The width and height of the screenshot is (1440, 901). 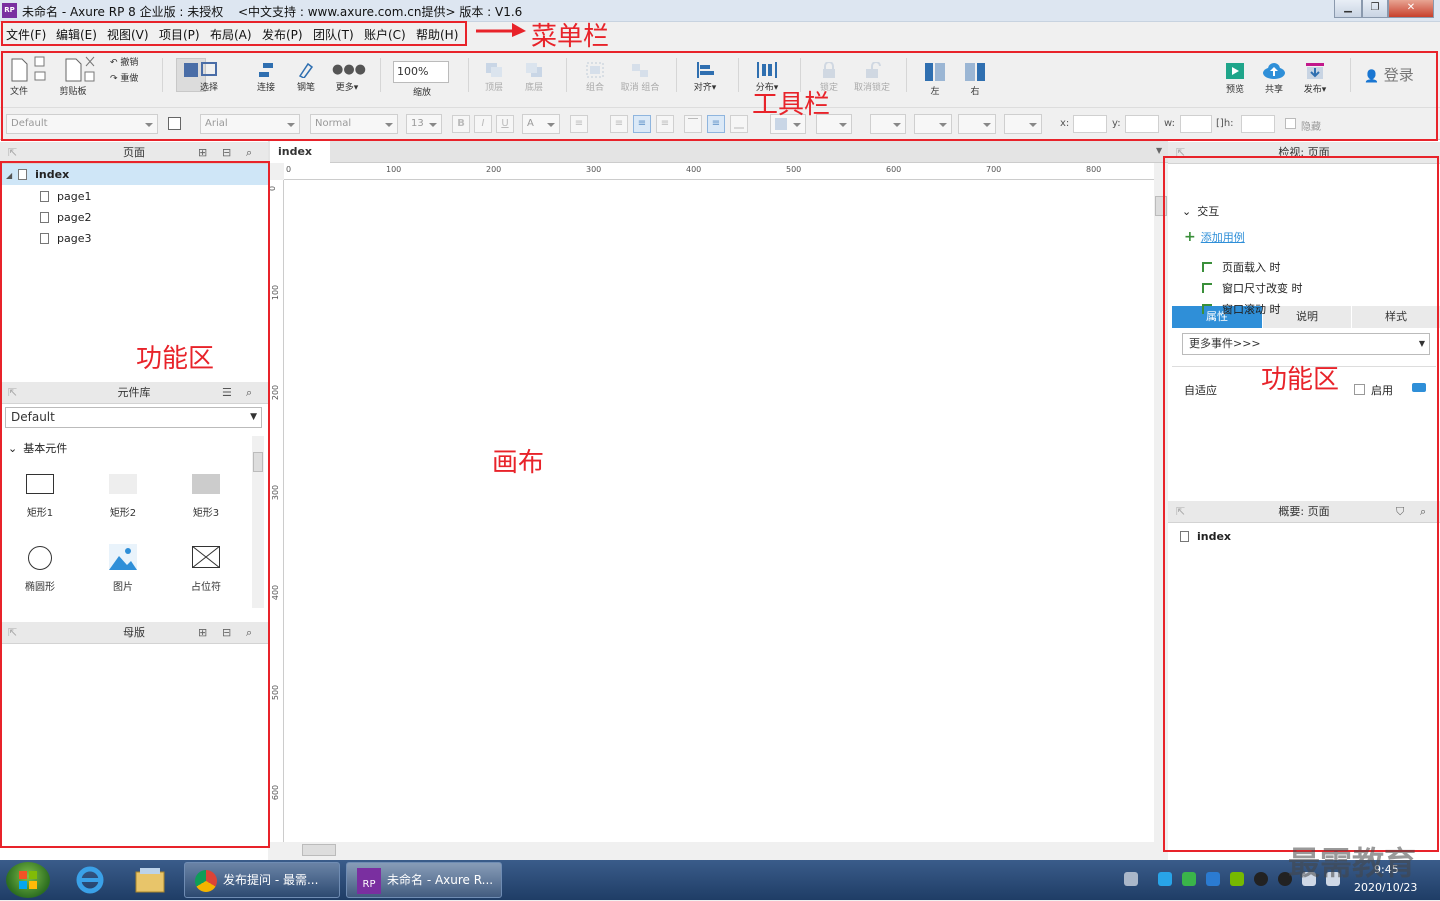 I want to click on font-select: Arial, so click(x=250, y=124).